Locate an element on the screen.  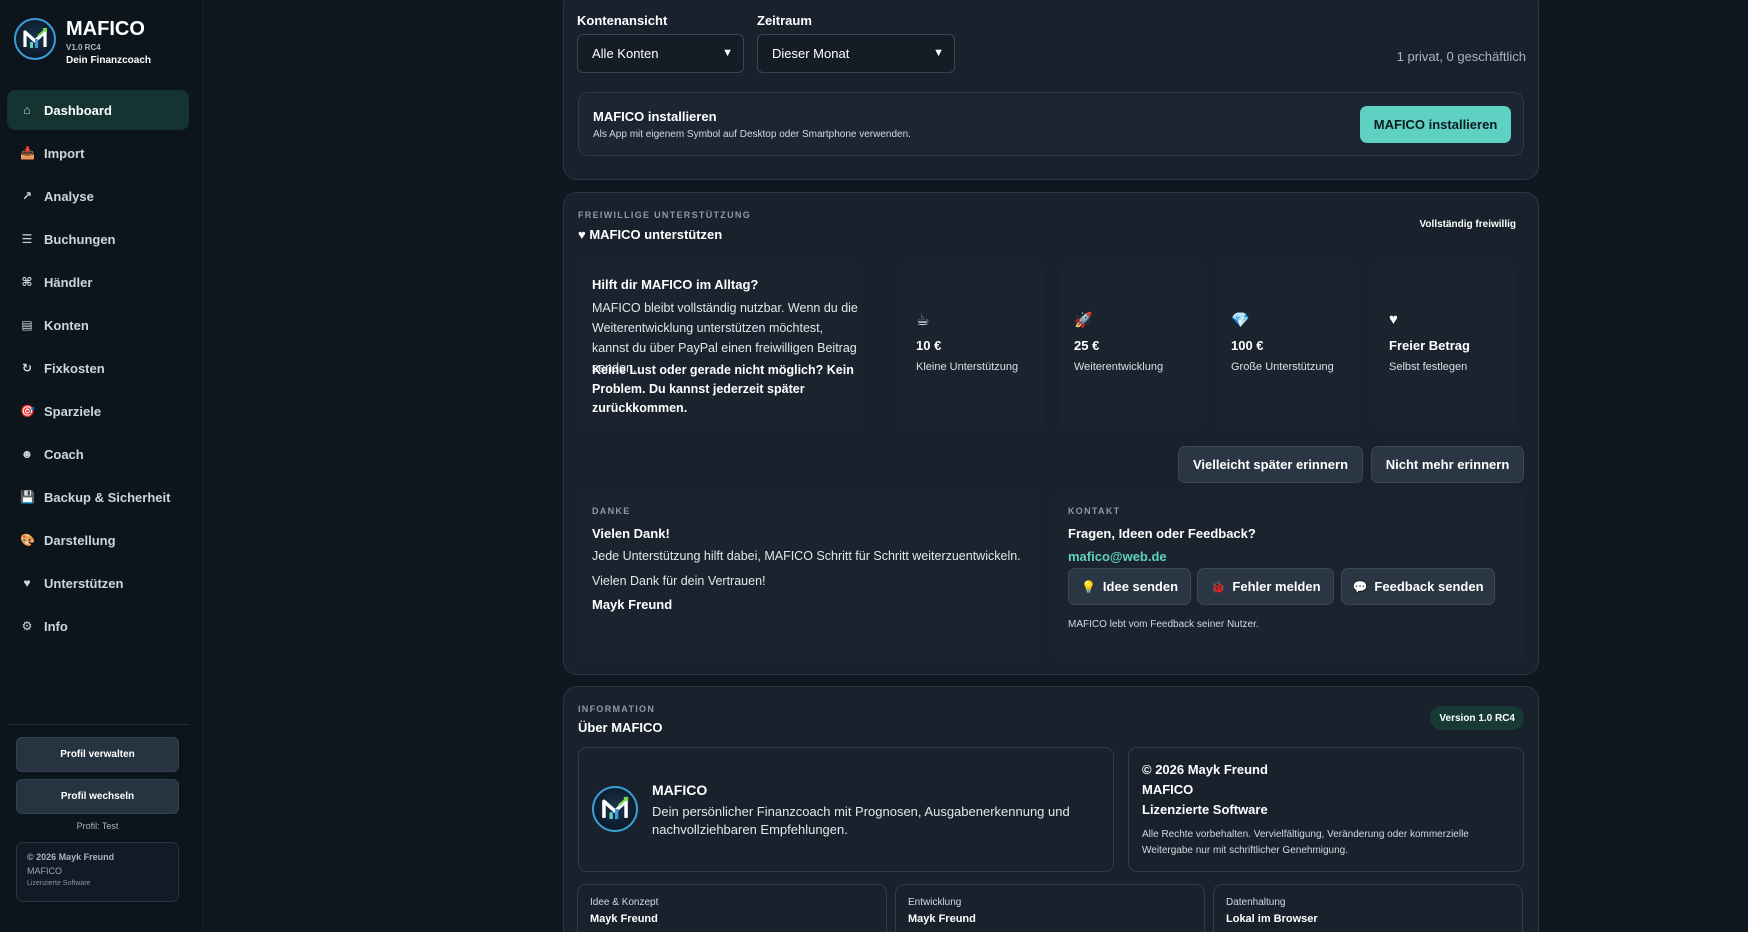
account-view-label: Kontenansicht is located at coordinates (622, 20).